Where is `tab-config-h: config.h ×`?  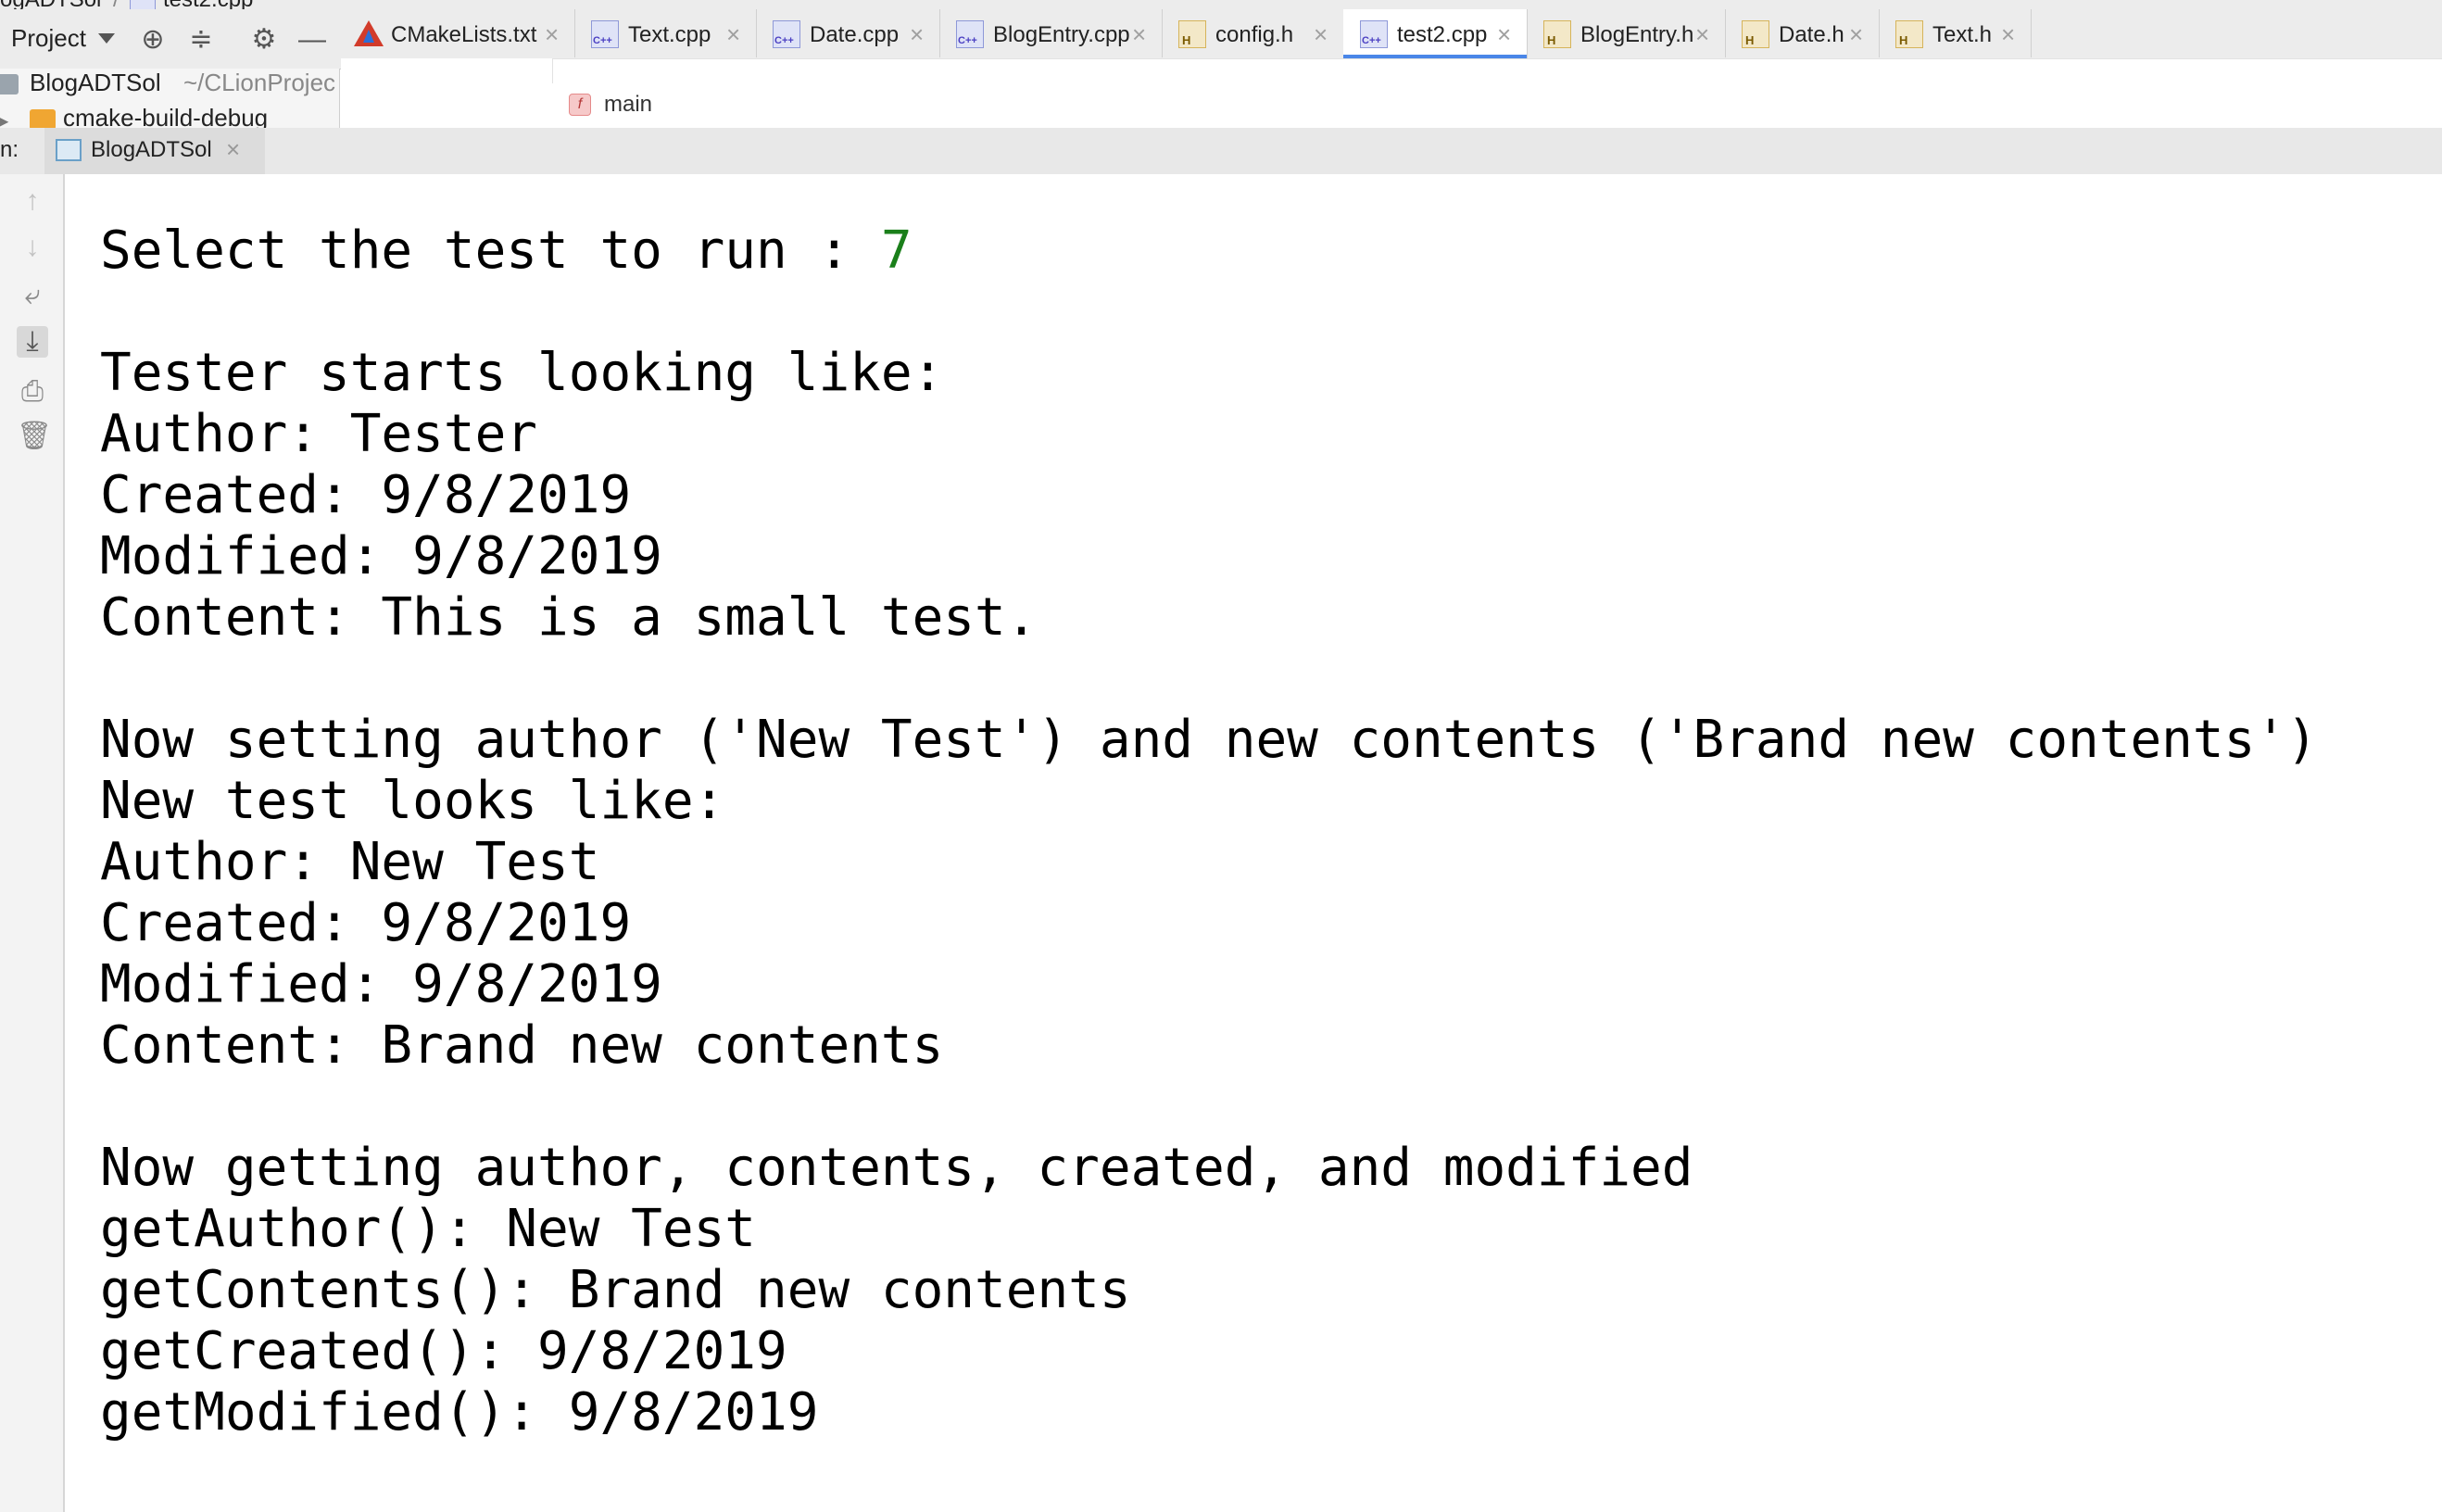
tab-config-h: config.h × is located at coordinates (1253, 33).